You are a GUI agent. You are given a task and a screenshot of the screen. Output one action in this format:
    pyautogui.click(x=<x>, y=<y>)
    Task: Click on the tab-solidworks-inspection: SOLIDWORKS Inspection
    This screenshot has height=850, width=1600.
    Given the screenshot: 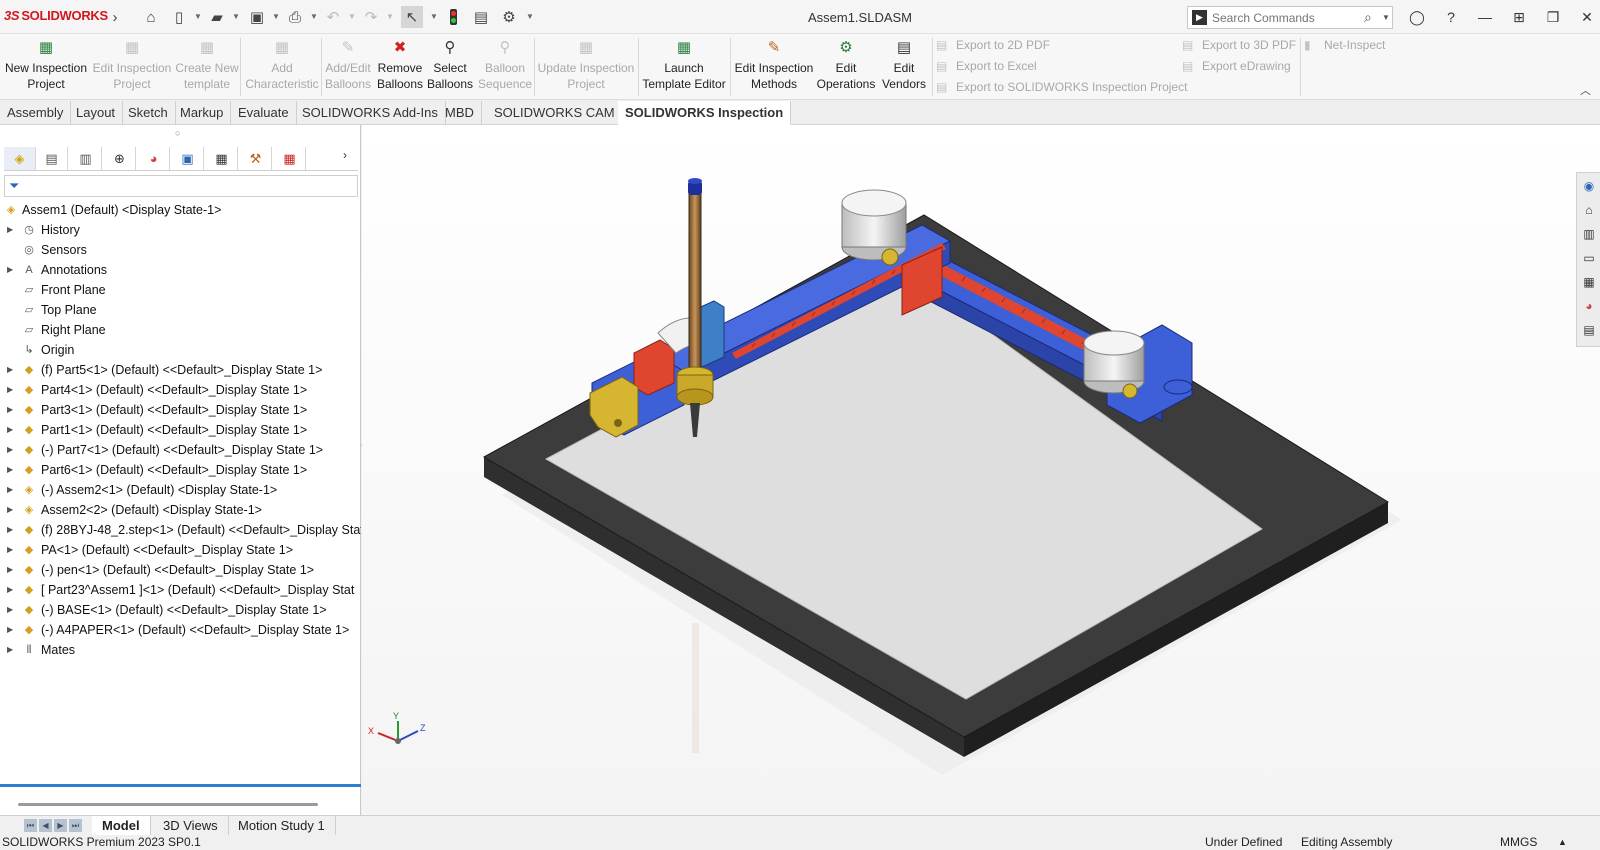 What is the action you would take?
    pyautogui.click(x=705, y=113)
    